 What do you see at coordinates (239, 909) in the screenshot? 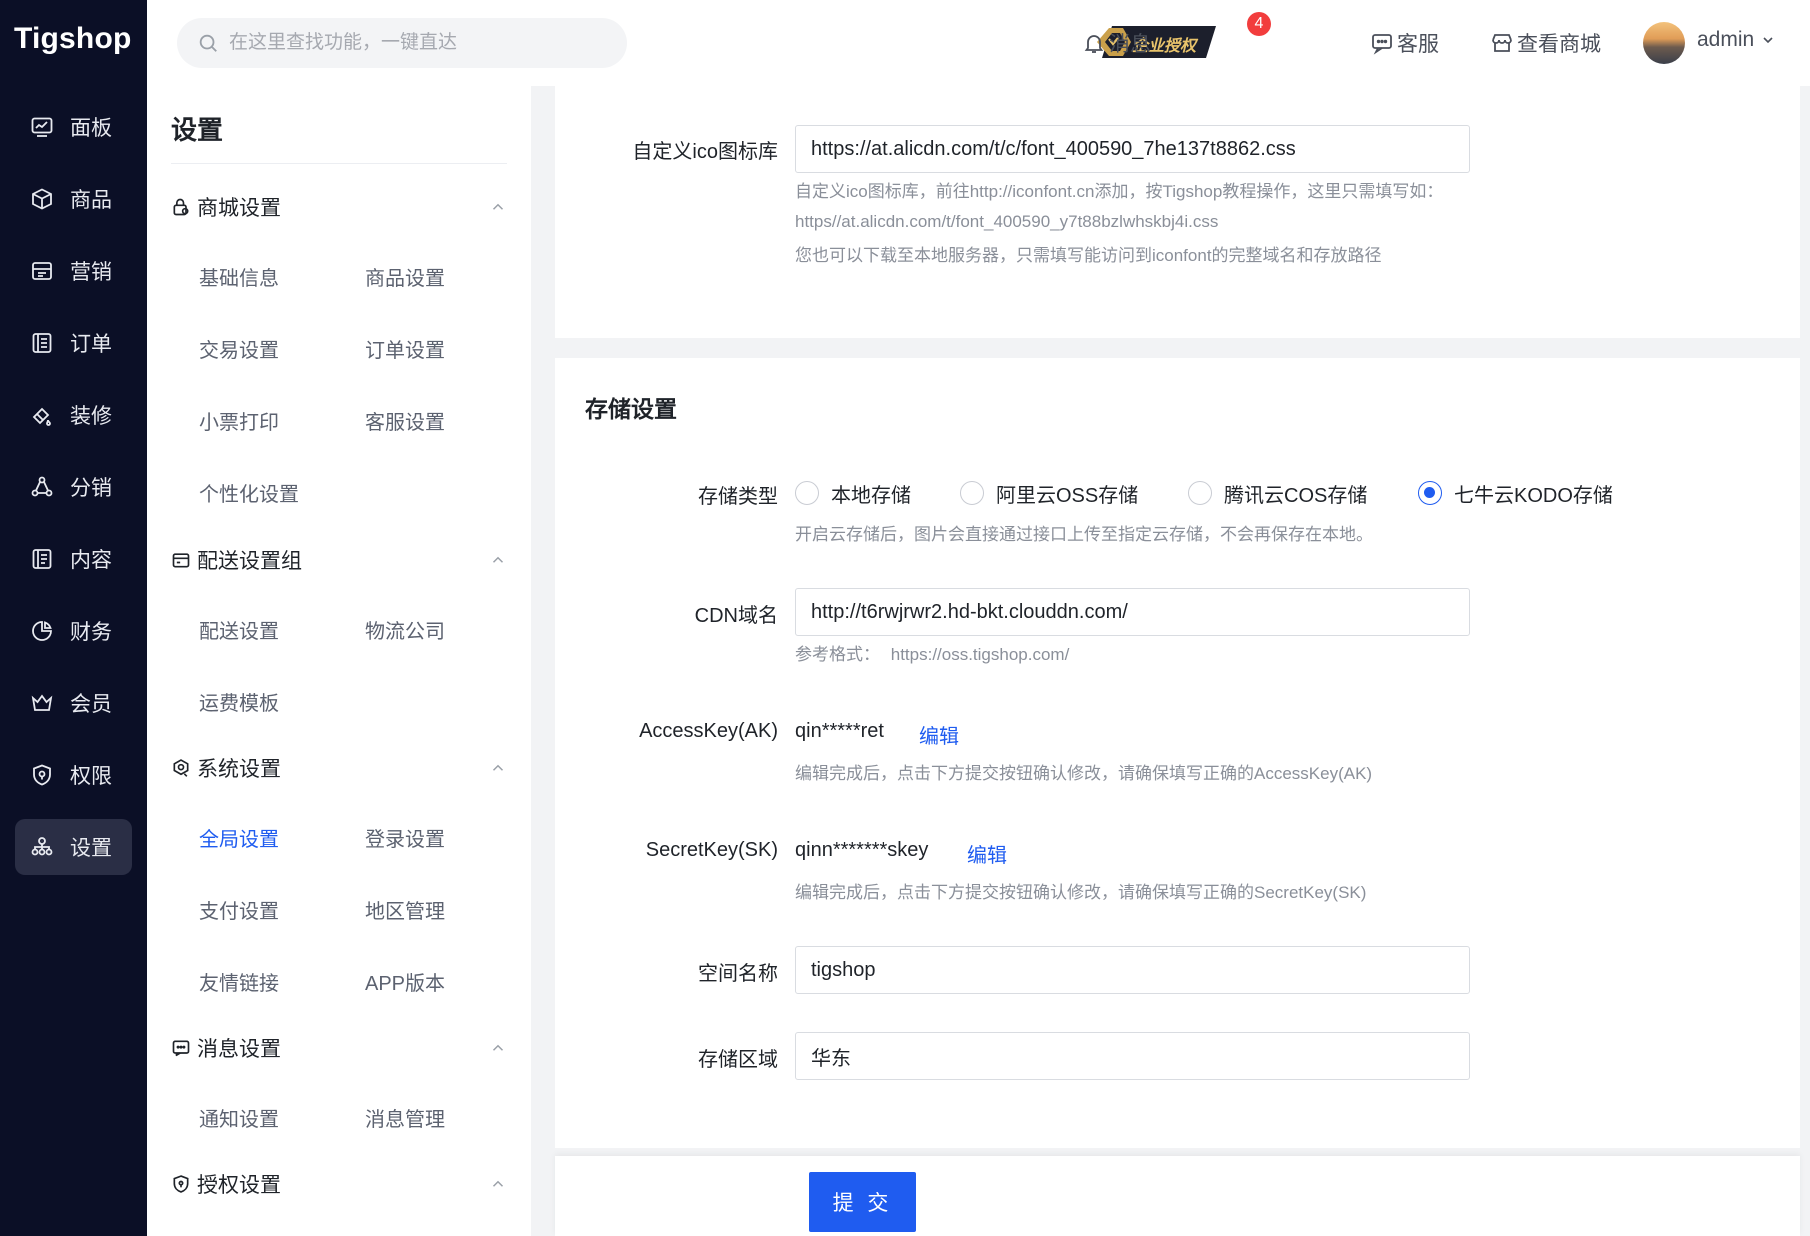
I see `link-payment-settings: 支付设置` at bounding box center [239, 909].